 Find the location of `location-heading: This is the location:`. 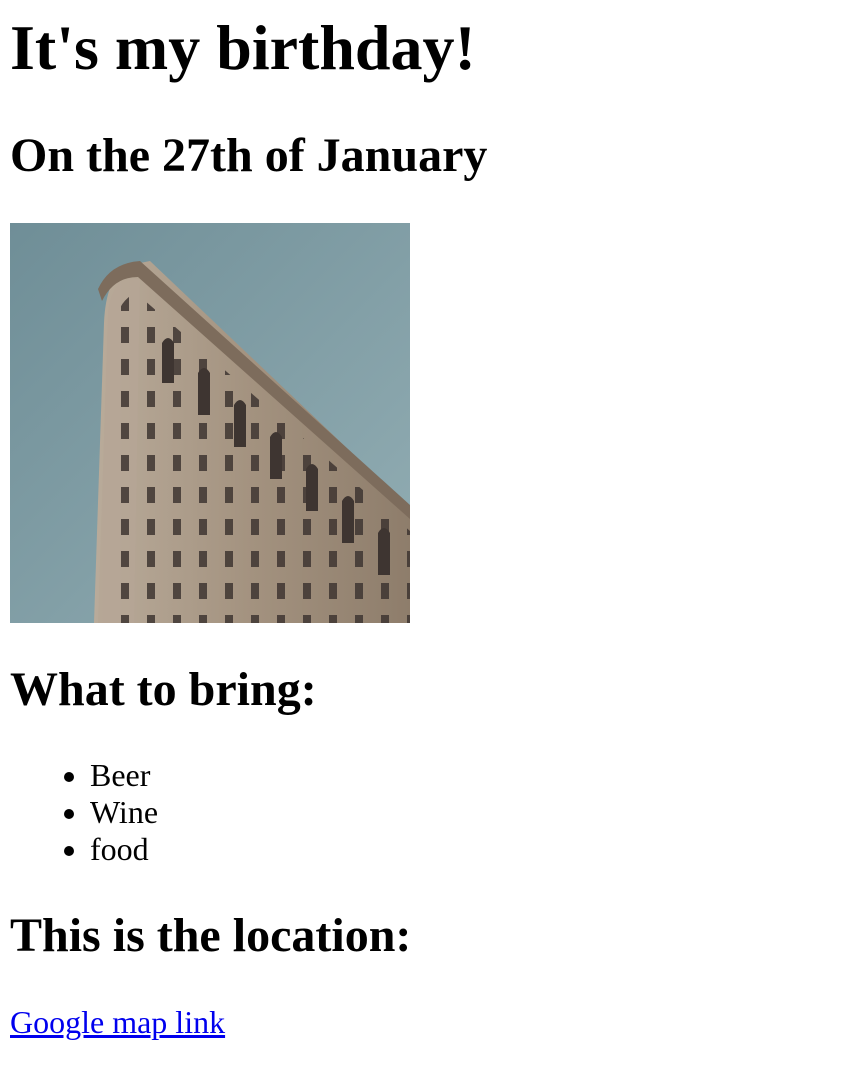

location-heading: This is the location: is located at coordinates (211, 935).